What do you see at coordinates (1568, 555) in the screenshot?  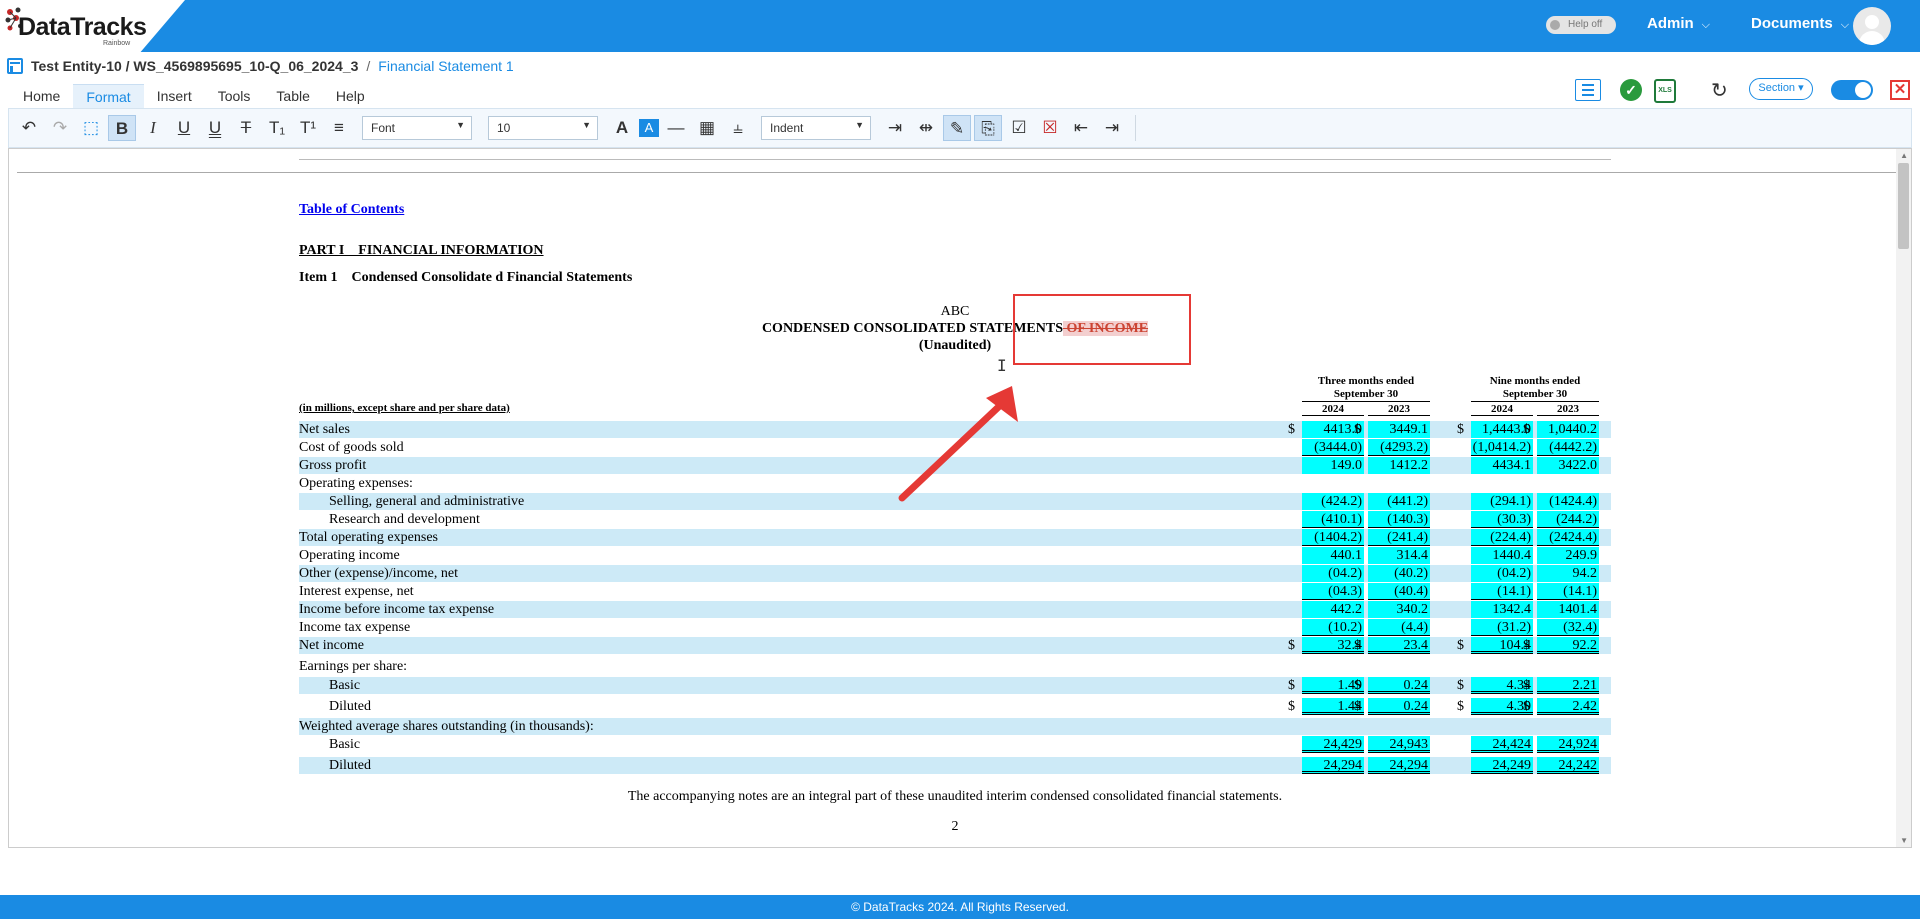 I see `table-cell: 249.9` at bounding box center [1568, 555].